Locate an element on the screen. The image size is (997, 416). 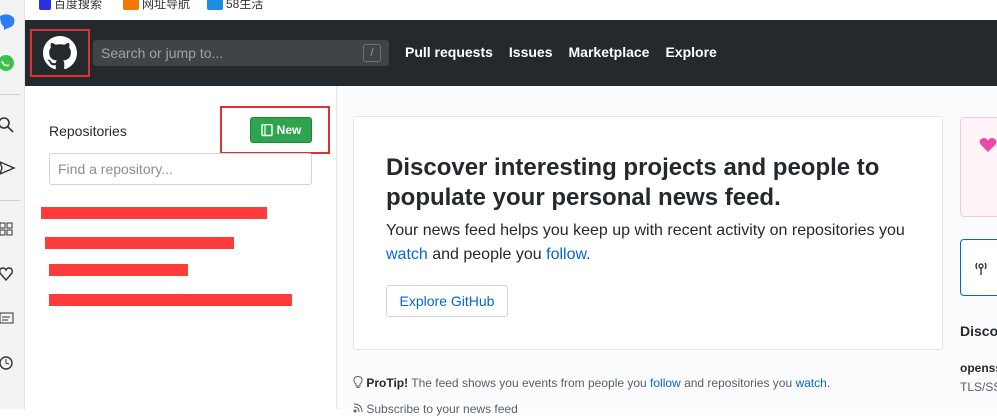
github-octocat-icon is located at coordinates (60, 53).